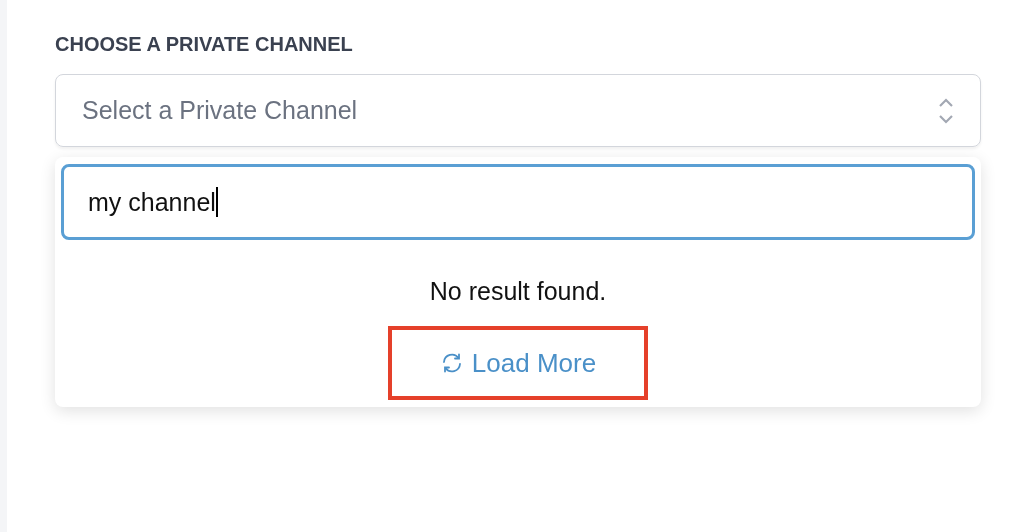  Describe the element at coordinates (518, 363) in the screenshot. I see `load-more-button: Load More` at that location.